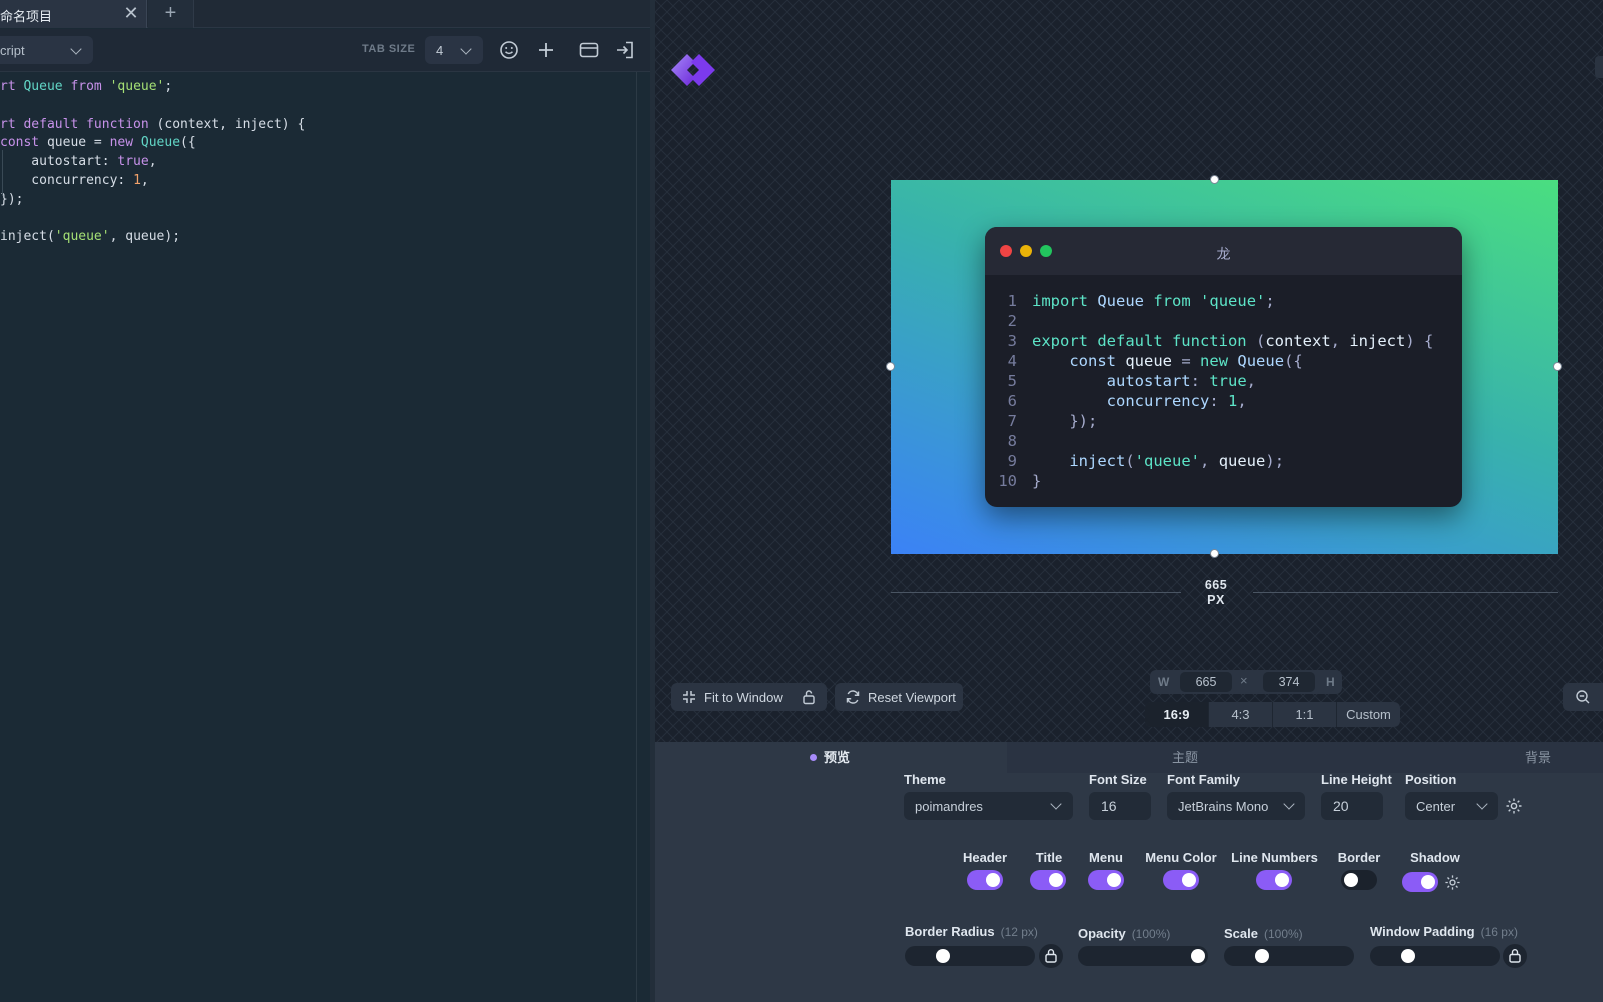  I want to click on fit-to-window-button: Fit to Window, so click(749, 697).